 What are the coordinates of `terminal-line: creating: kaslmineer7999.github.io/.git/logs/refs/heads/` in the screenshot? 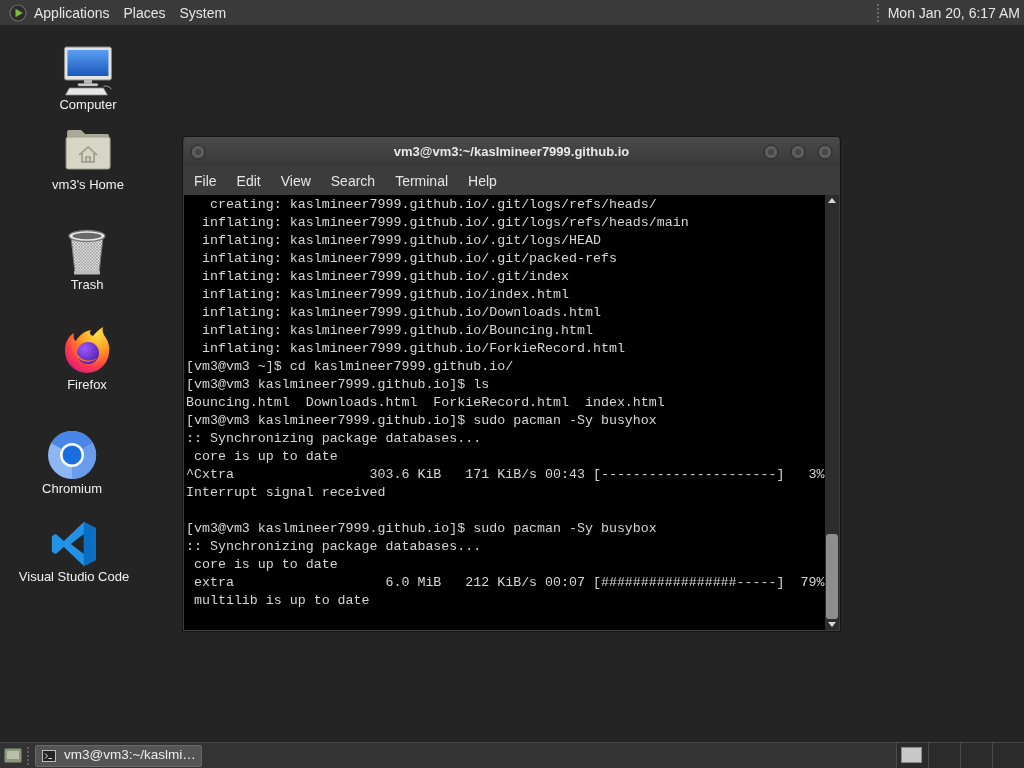 It's located at (432, 205).